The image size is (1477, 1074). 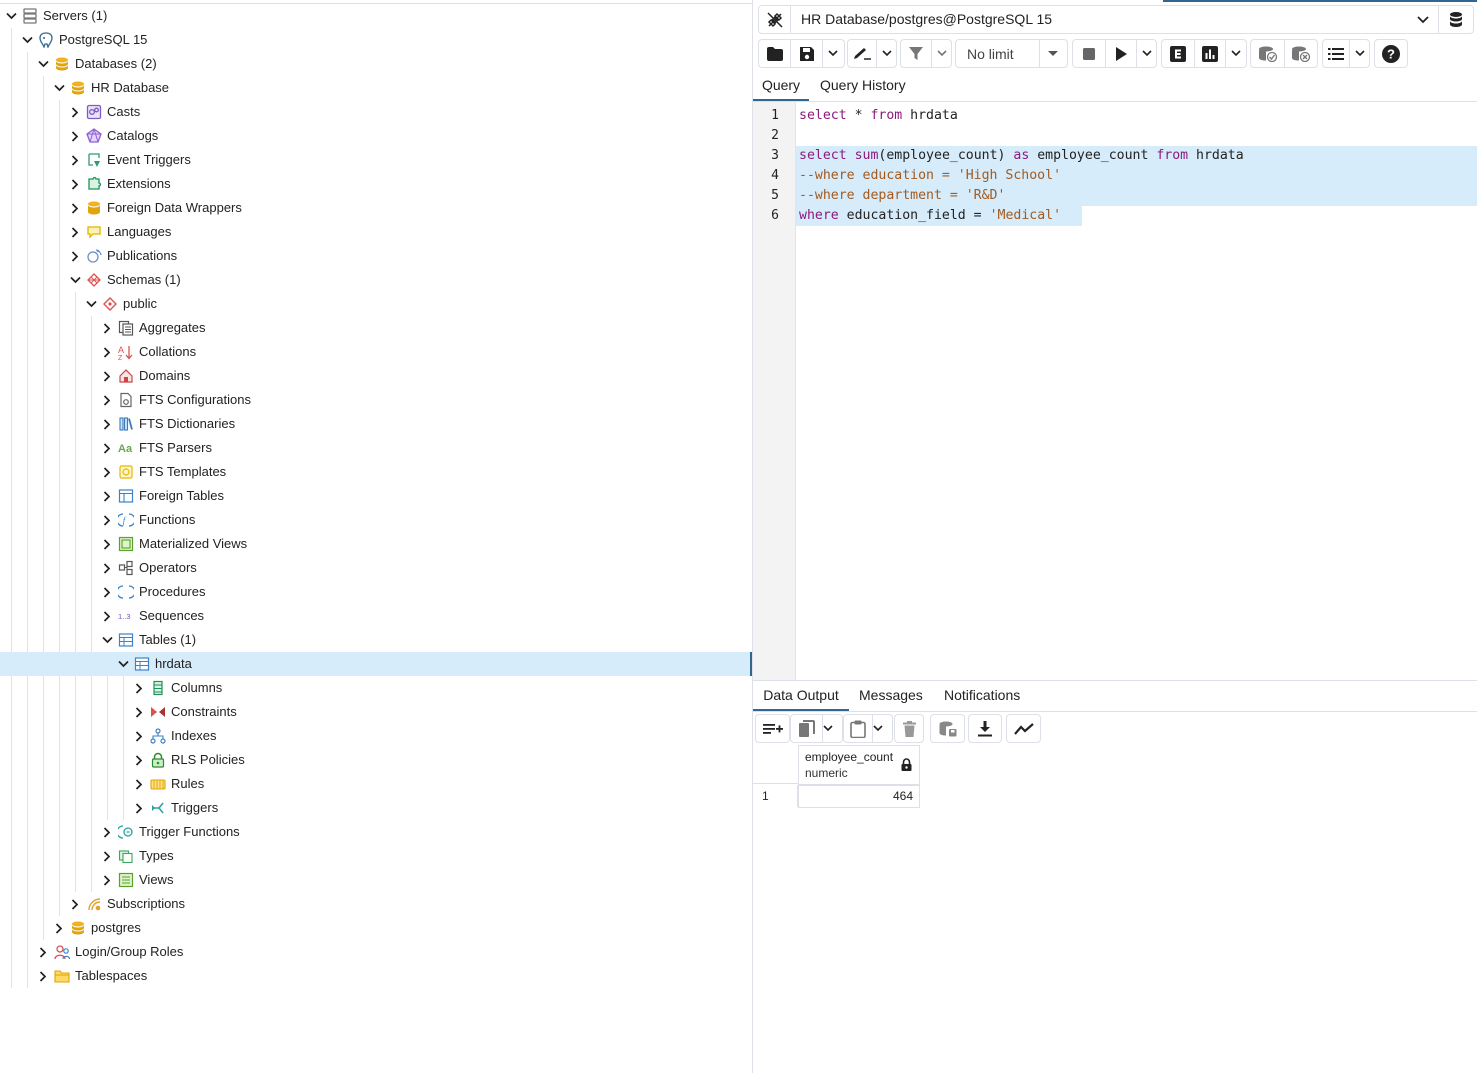 What do you see at coordinates (376, 472) in the screenshot?
I see `tree-node-fts-templates: FTS Templates` at bounding box center [376, 472].